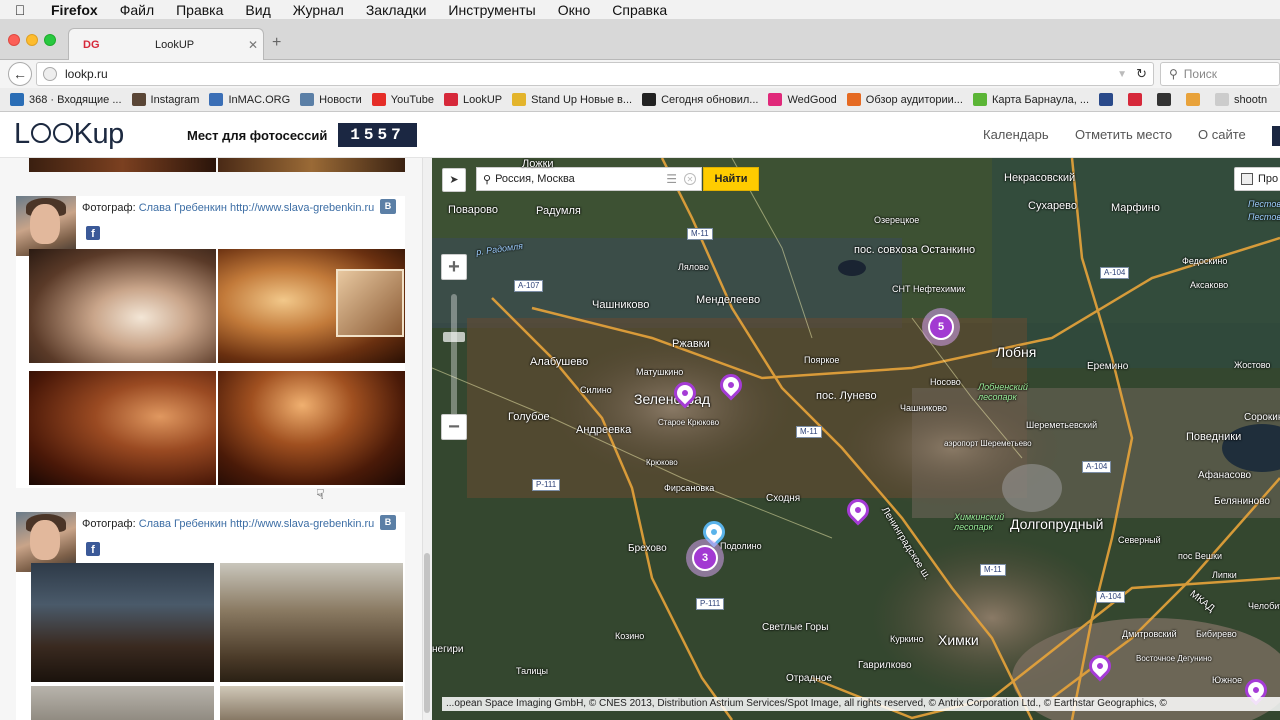  Describe the element at coordinates (979, 522) in the screenshot. I see `map-park-label: Химкинский лесопарк` at that location.